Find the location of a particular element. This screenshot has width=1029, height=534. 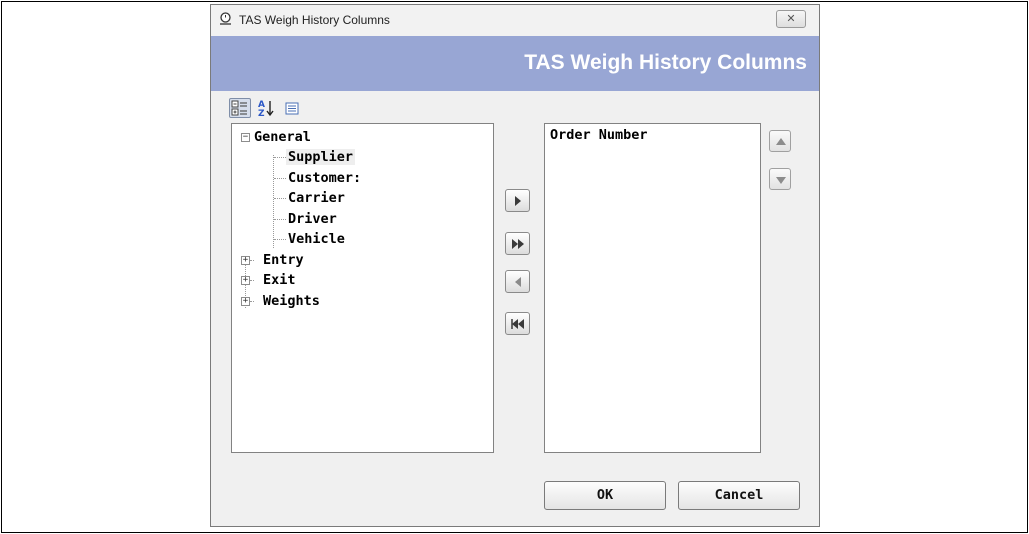

move-up-icon is located at coordinates (781, 141).